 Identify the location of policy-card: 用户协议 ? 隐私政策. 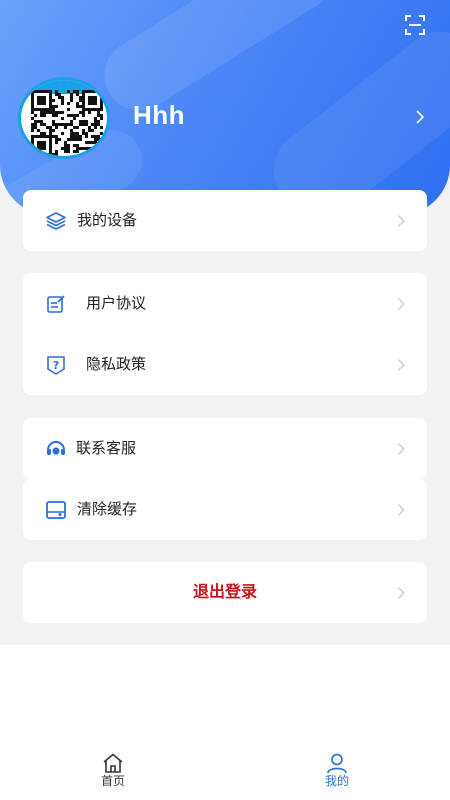
(225, 334).